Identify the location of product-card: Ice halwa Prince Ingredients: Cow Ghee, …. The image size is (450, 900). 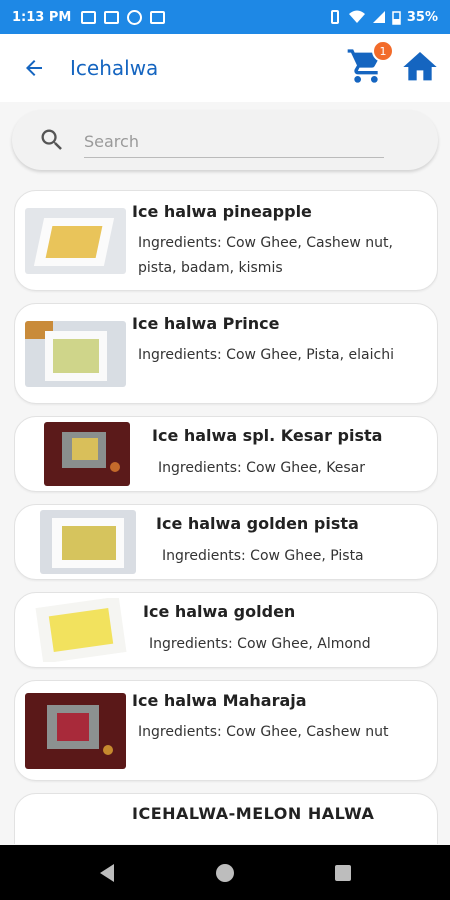
(226, 353).